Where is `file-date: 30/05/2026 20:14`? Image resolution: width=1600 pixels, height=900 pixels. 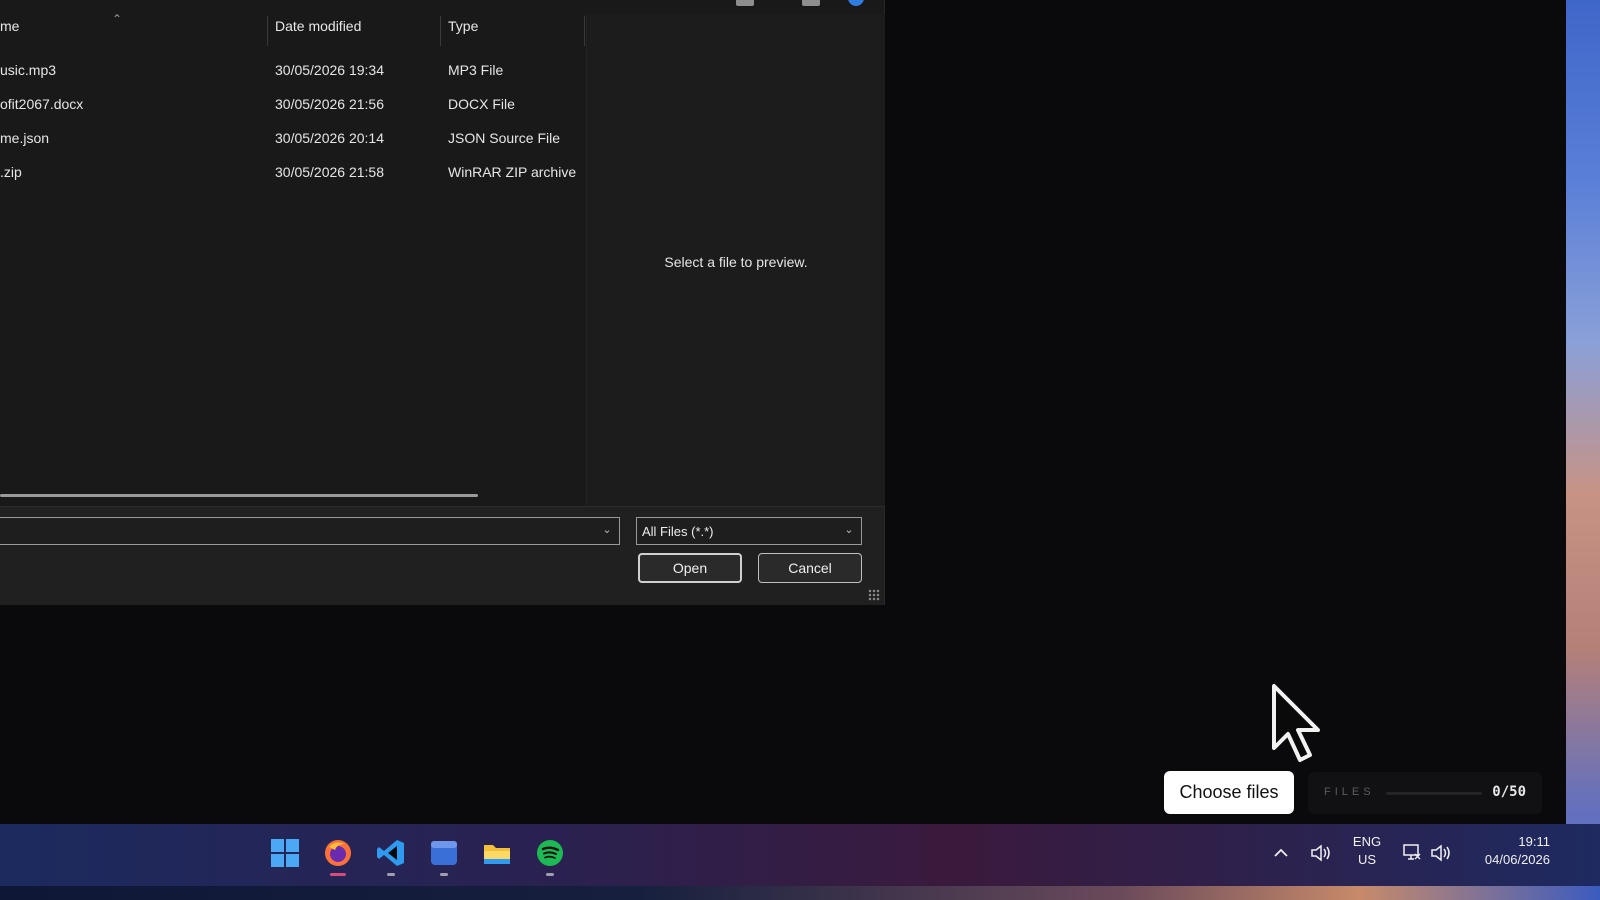 file-date: 30/05/2026 20:14 is located at coordinates (329, 138).